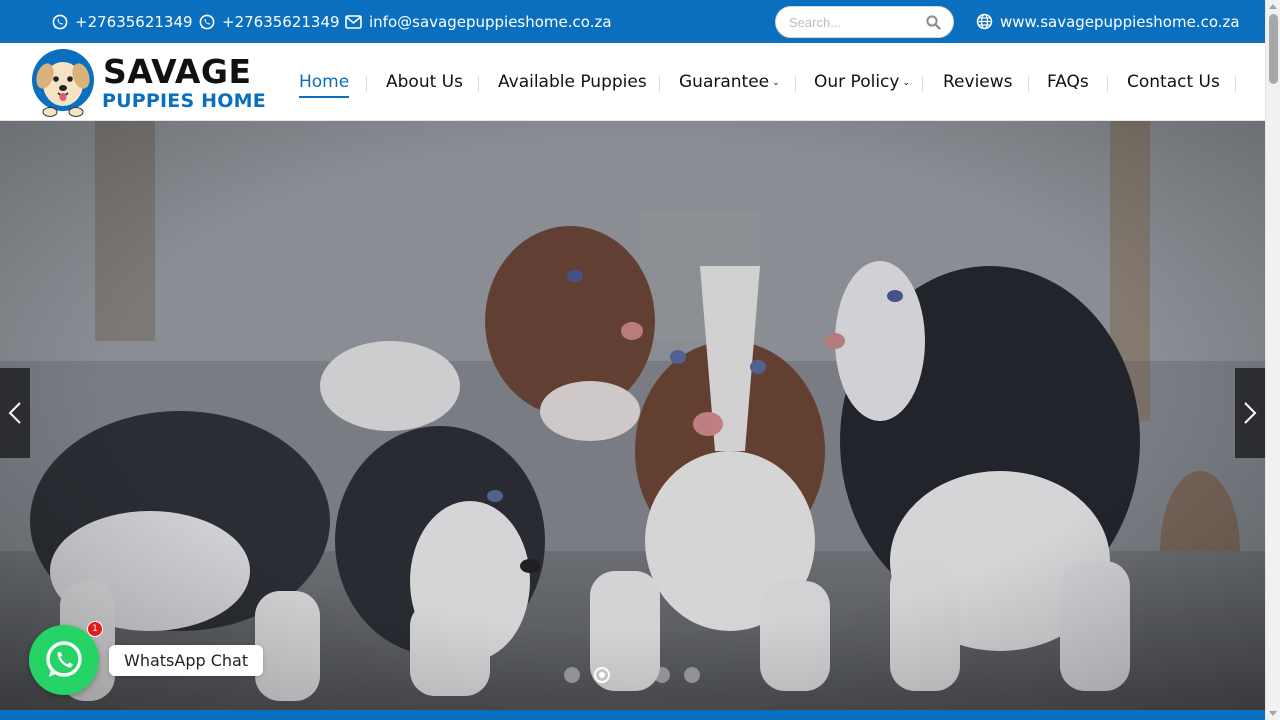 This screenshot has height=720, width=1280. I want to click on nav-label: Available Puppies, so click(572, 82).